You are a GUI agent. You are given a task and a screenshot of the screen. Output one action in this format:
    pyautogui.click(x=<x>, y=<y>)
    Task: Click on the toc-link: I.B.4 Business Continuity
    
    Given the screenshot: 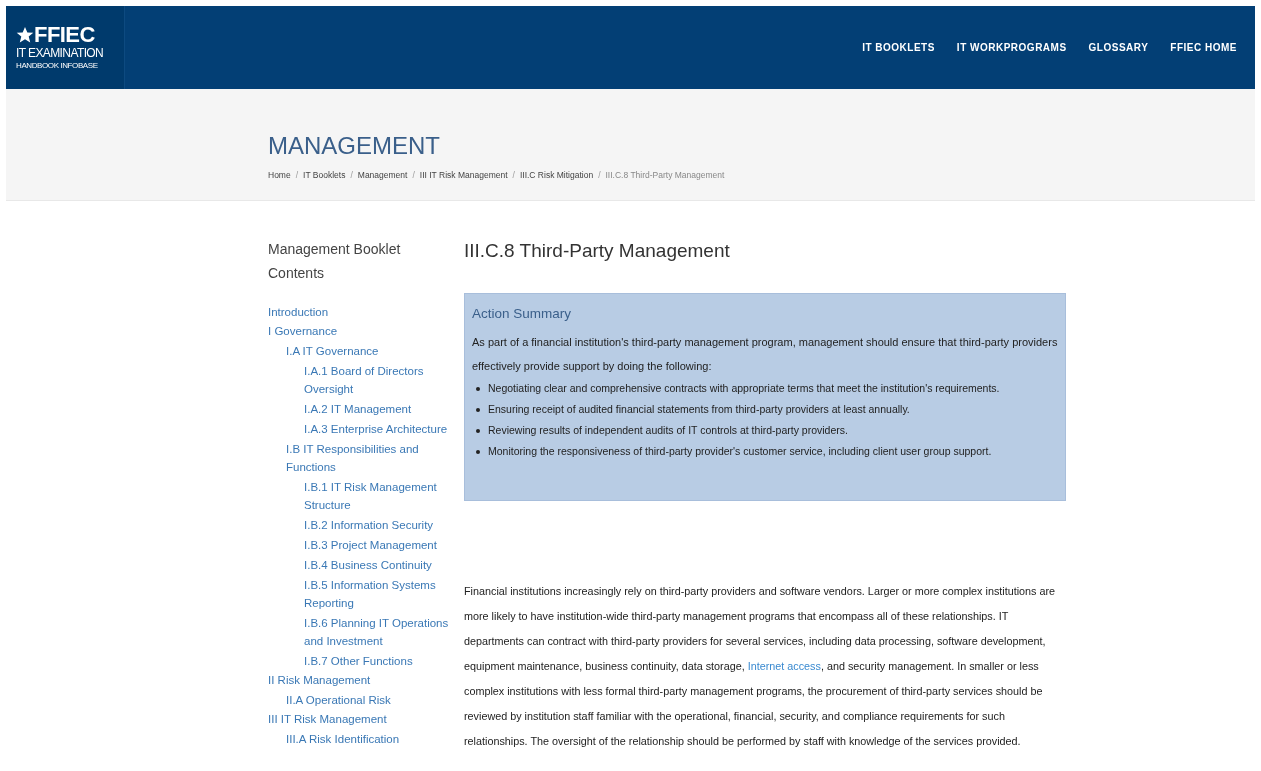 What is the action you would take?
    pyautogui.click(x=384, y=565)
    